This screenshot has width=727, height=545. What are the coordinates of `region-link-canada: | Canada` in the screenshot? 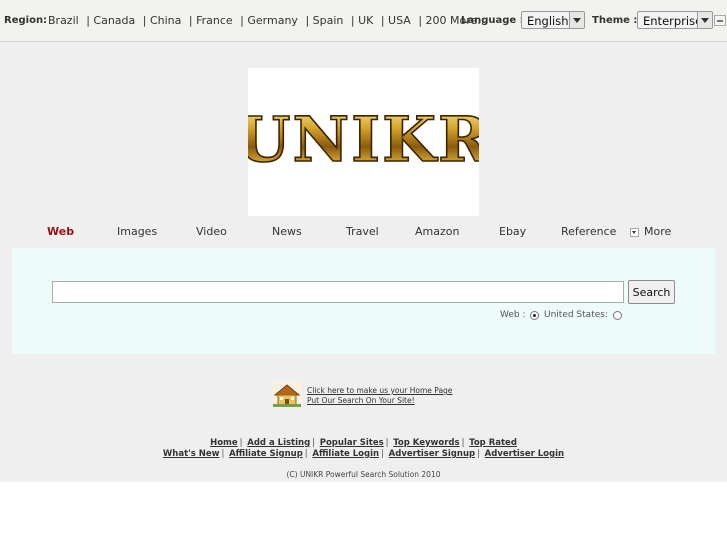 It's located at (110, 20).